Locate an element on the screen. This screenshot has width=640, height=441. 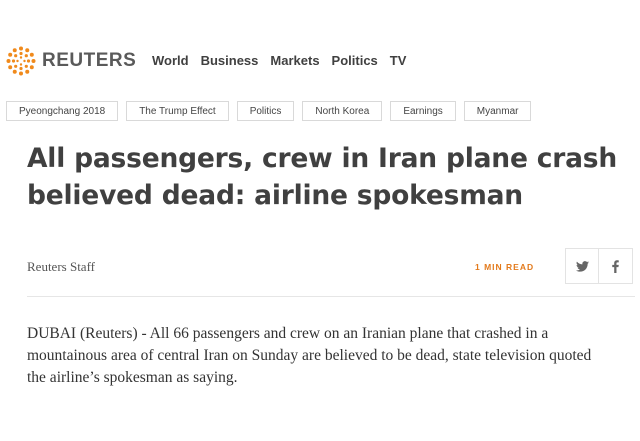
reuters-logo-icon is located at coordinates (21, 61).